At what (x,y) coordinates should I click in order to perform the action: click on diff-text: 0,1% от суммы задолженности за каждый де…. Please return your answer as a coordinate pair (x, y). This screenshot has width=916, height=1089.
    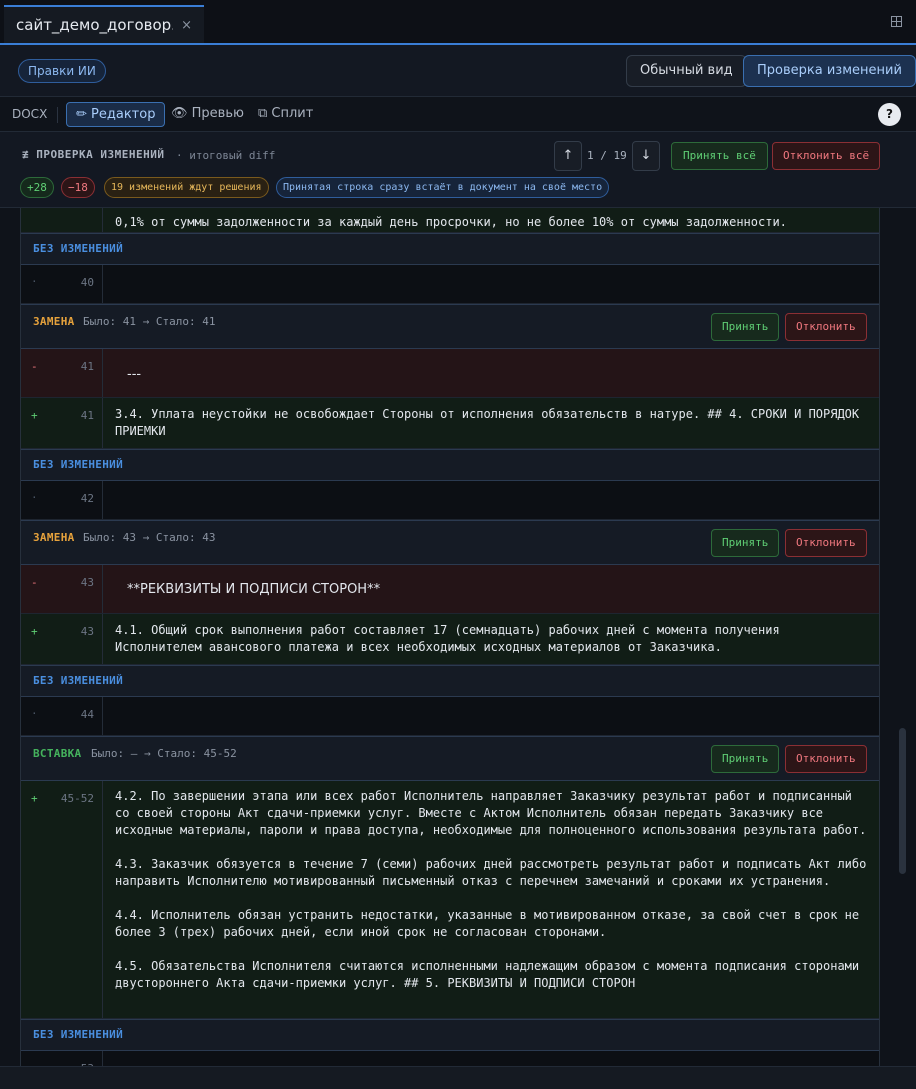
    Looking at the image, I should click on (451, 222).